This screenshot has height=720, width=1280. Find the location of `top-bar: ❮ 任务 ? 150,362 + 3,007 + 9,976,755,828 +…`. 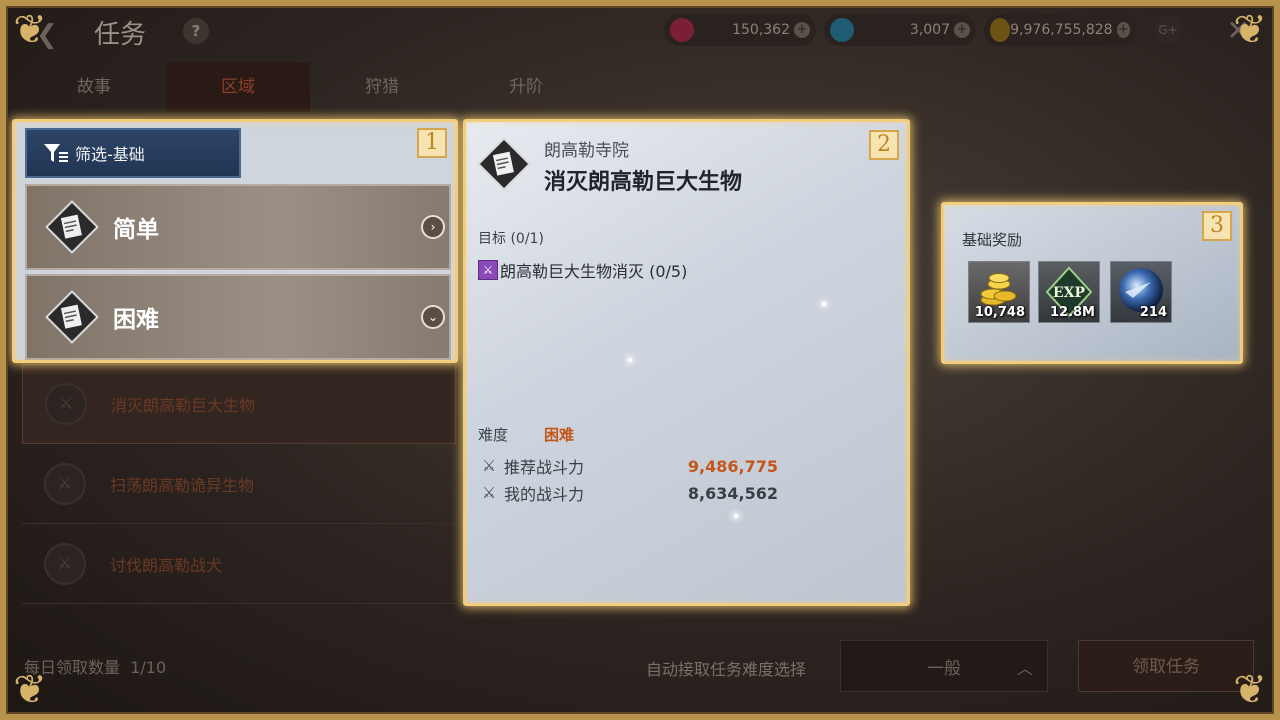

top-bar: ❮ 任务 ? 150,362 + 3,007 + 9,976,755,828 +… is located at coordinates (640, 30).